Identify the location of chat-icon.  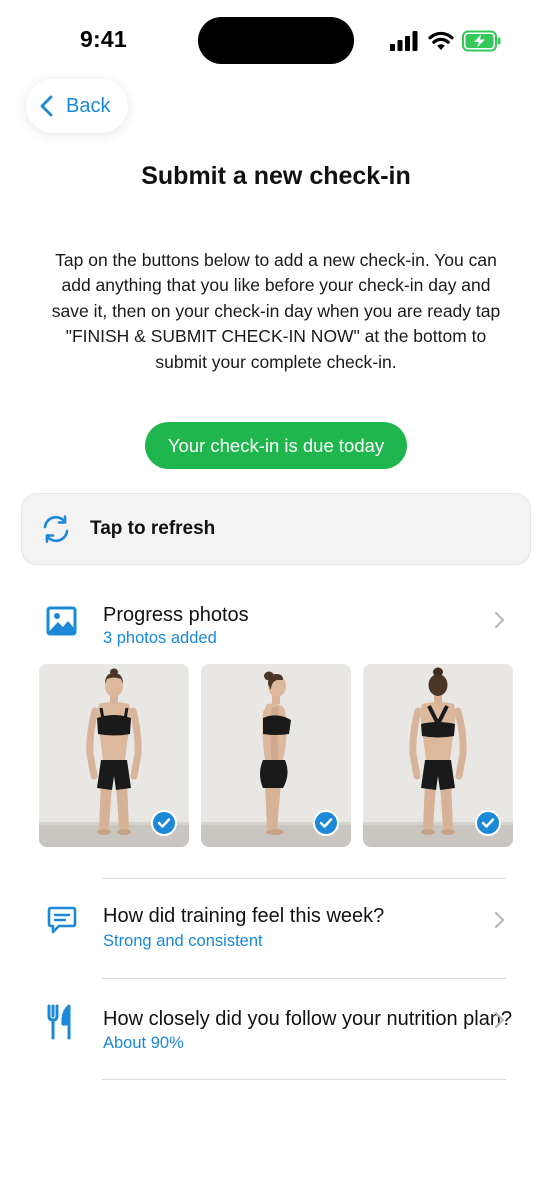
(62, 920).